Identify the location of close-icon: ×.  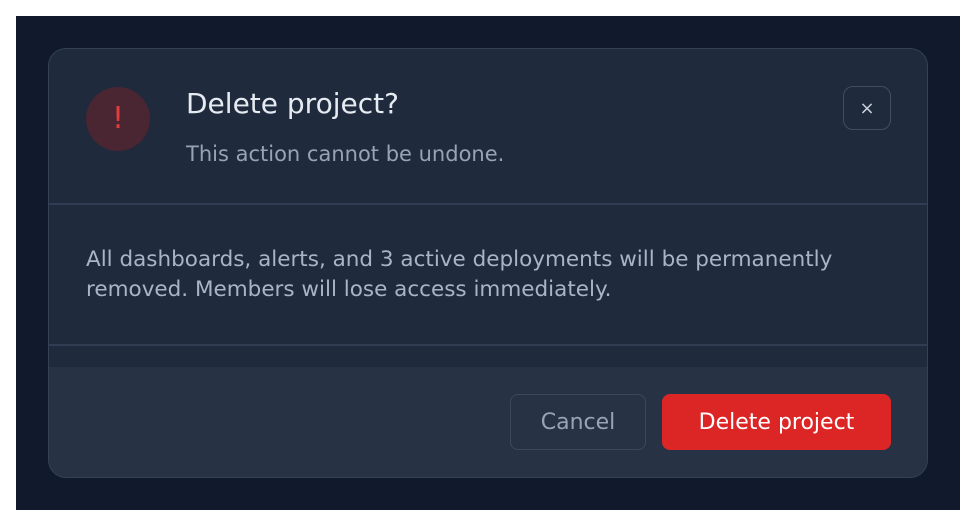
(867, 108).